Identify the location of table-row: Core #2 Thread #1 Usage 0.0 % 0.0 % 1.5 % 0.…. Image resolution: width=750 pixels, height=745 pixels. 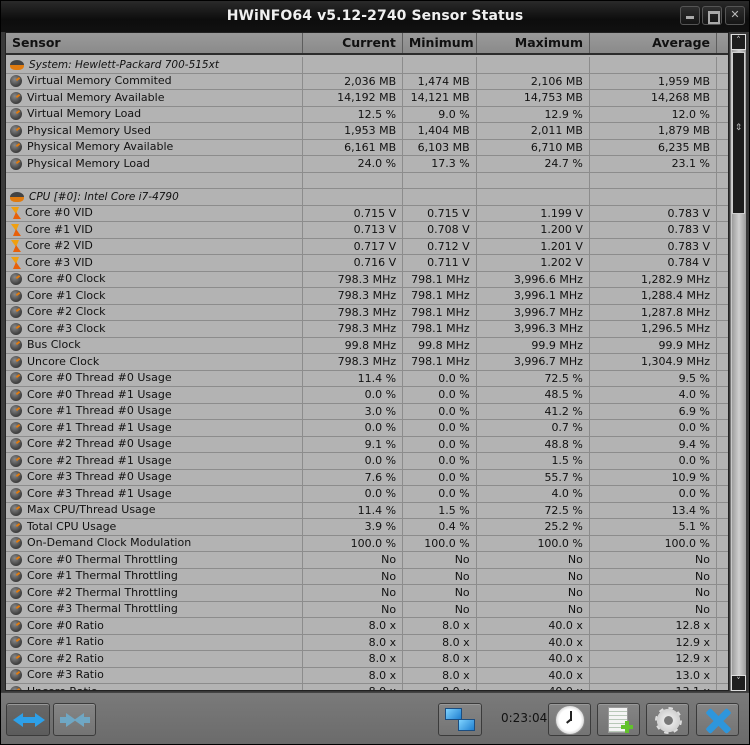
(367, 461).